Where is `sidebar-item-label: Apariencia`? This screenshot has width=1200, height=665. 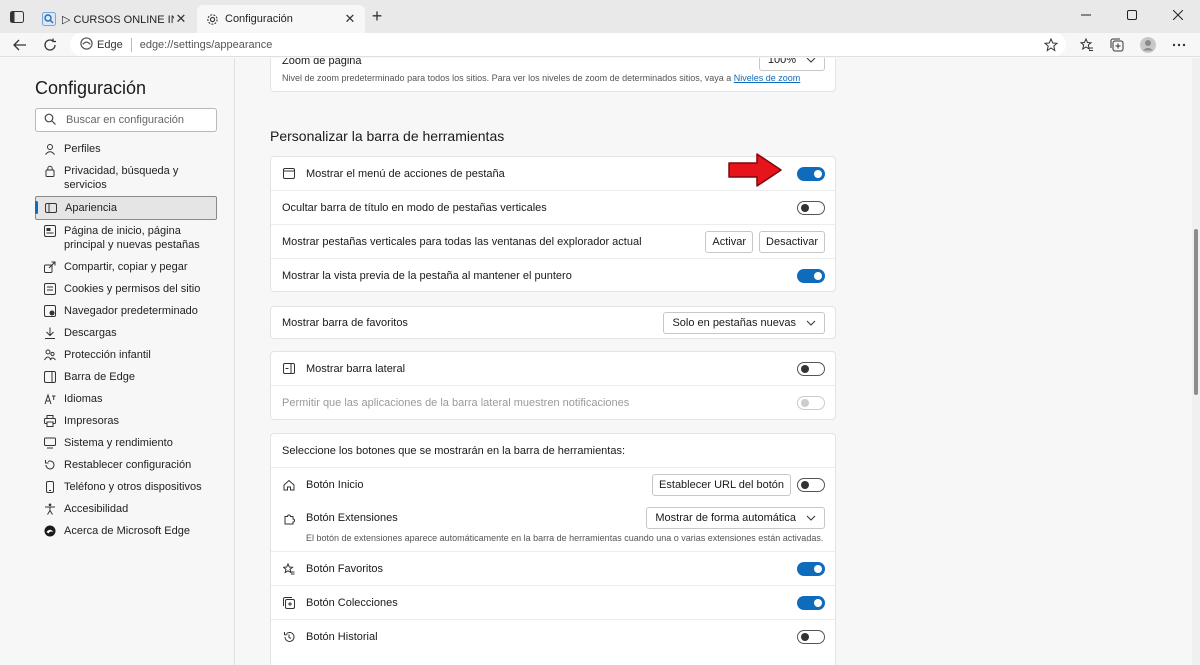 sidebar-item-label: Apariencia is located at coordinates (91, 208).